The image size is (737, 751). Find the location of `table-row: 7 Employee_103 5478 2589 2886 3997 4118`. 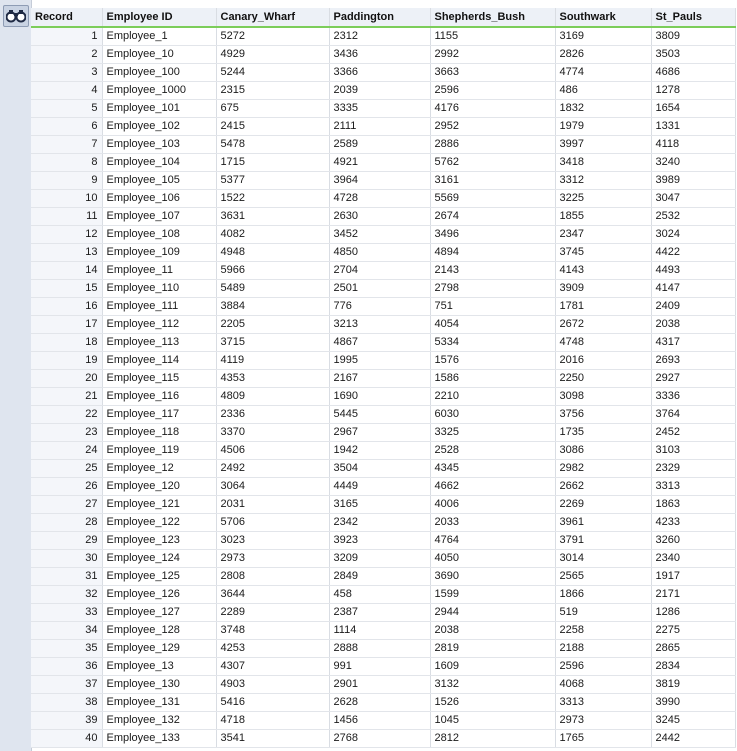

table-row: 7 Employee_103 5478 2589 2886 3997 4118 is located at coordinates (383, 144).